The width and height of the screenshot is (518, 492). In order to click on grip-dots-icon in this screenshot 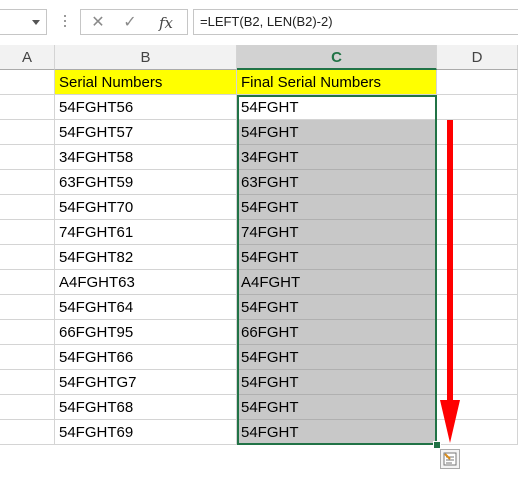, I will do `click(65, 23)`.